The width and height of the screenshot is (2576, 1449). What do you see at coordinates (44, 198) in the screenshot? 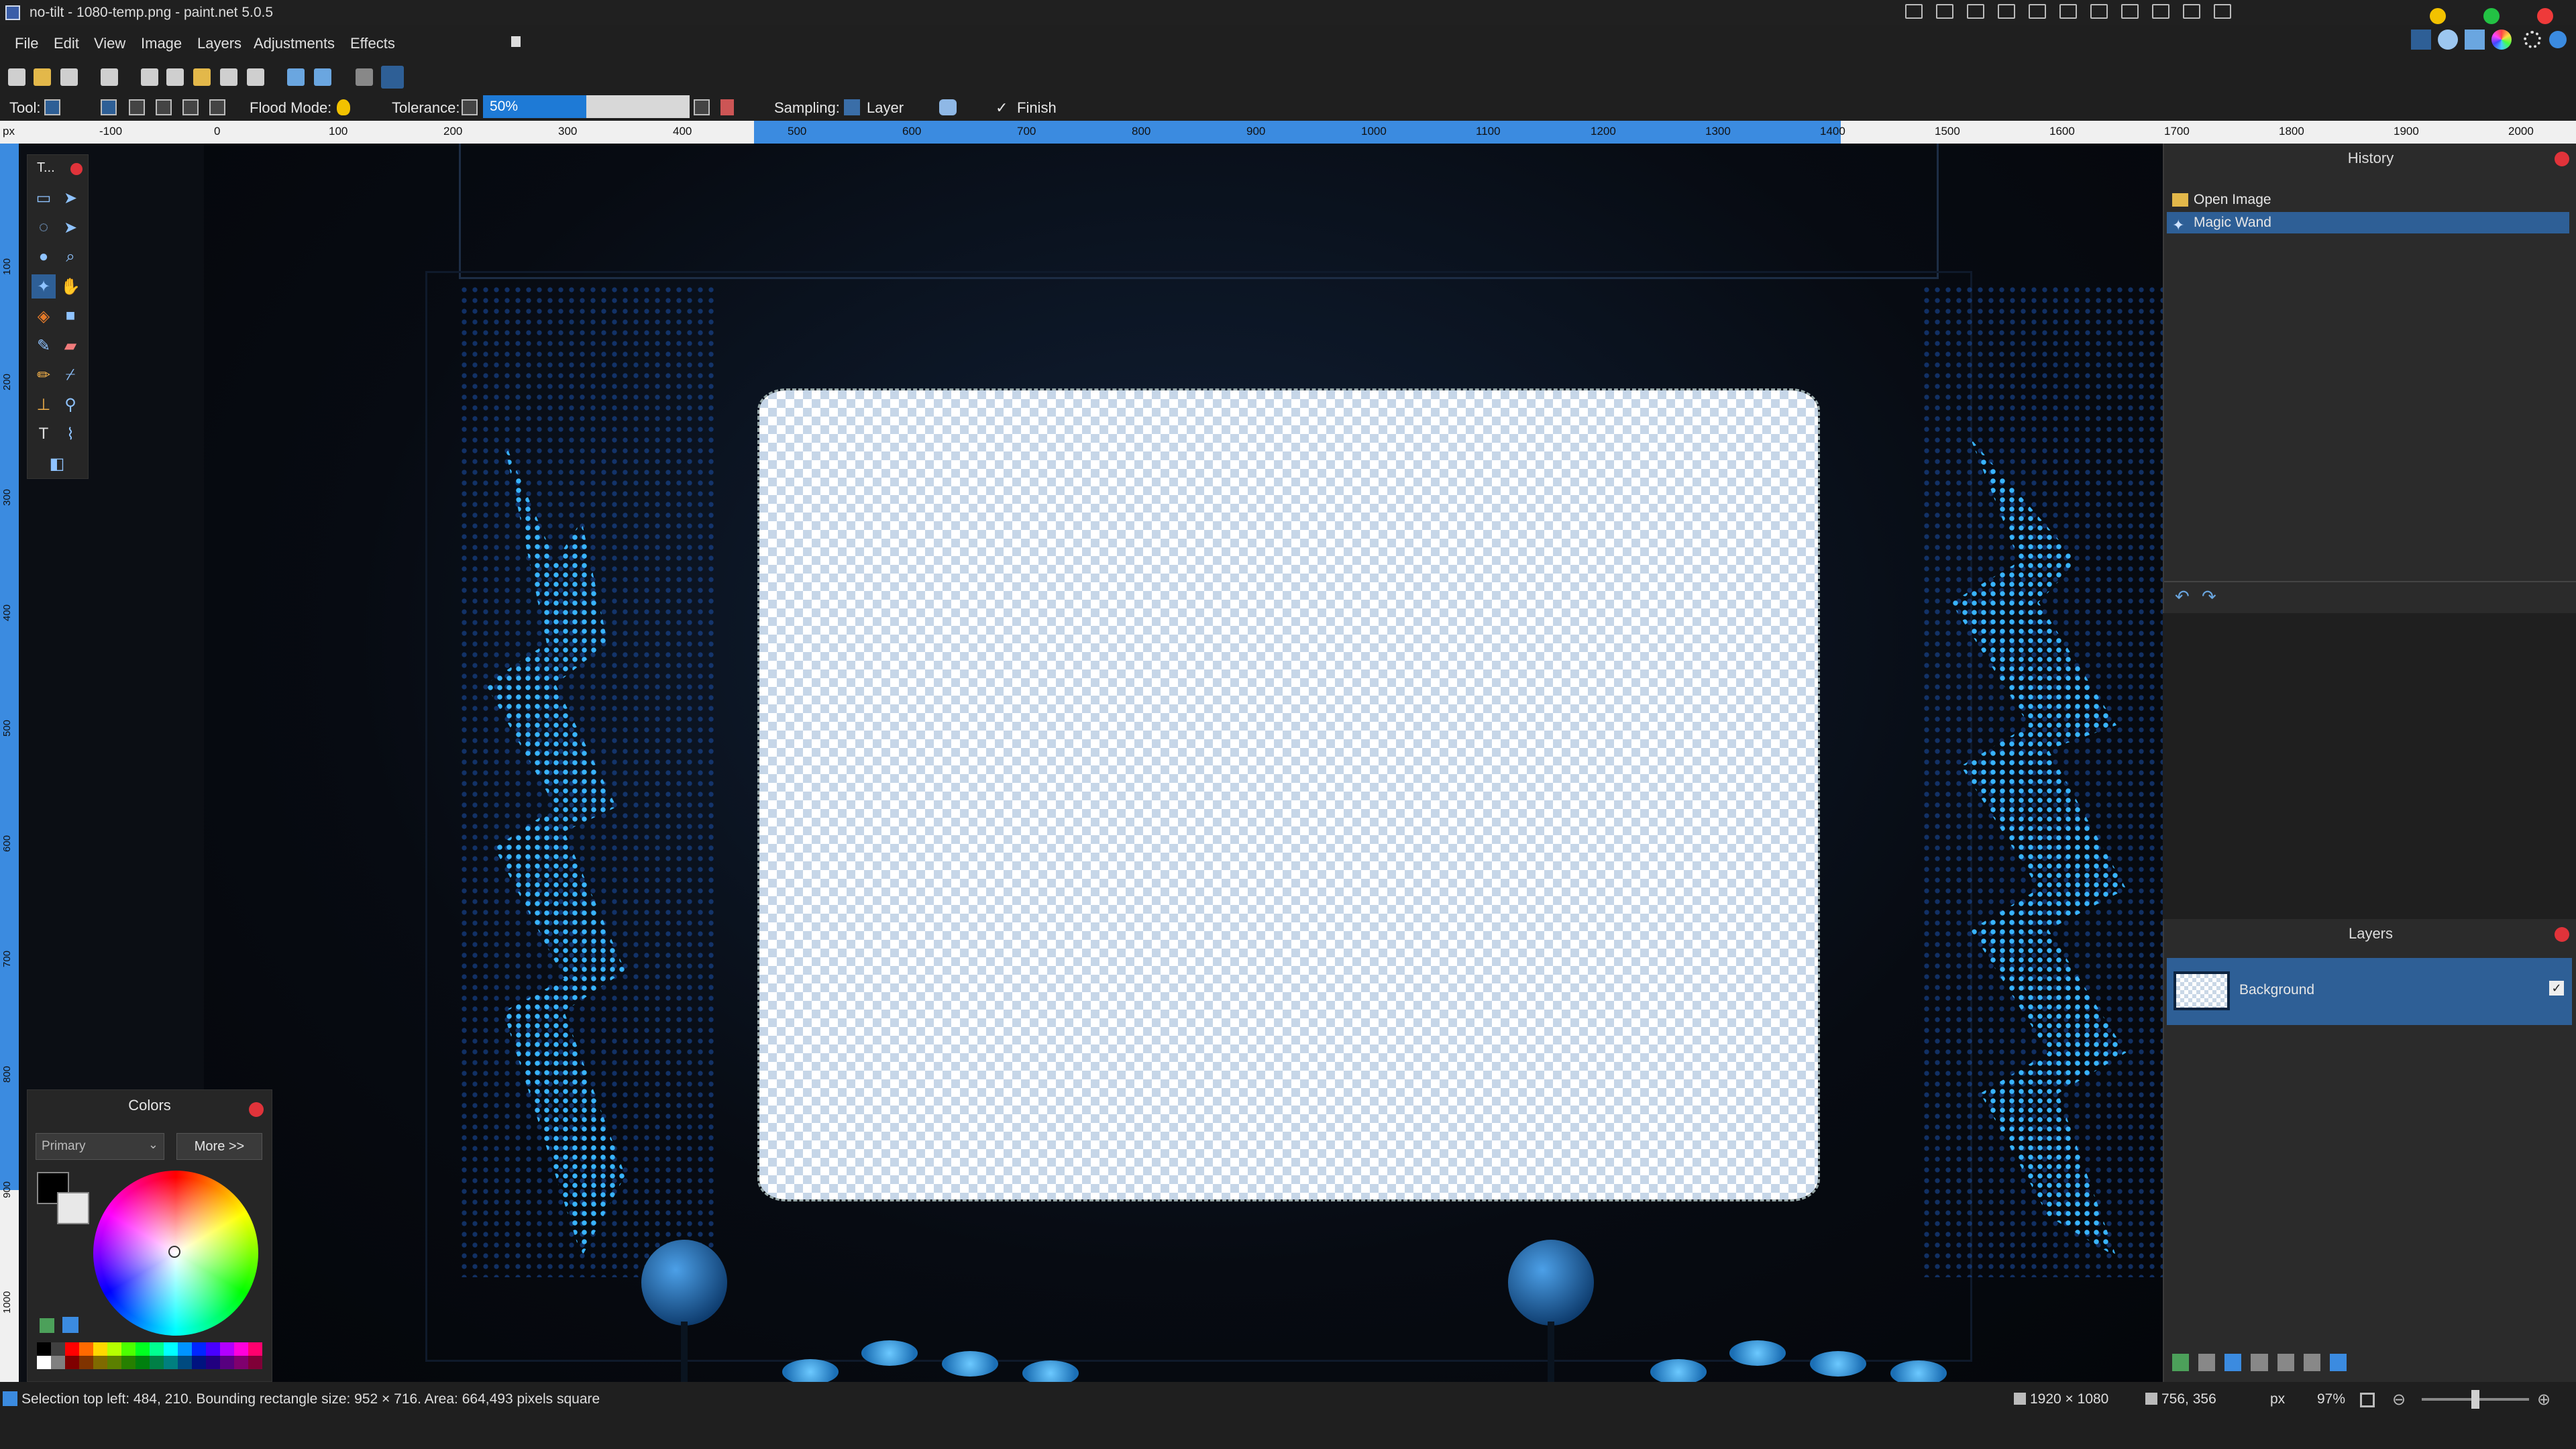
I see `rectangle-select-tool-icon: ▭` at bounding box center [44, 198].